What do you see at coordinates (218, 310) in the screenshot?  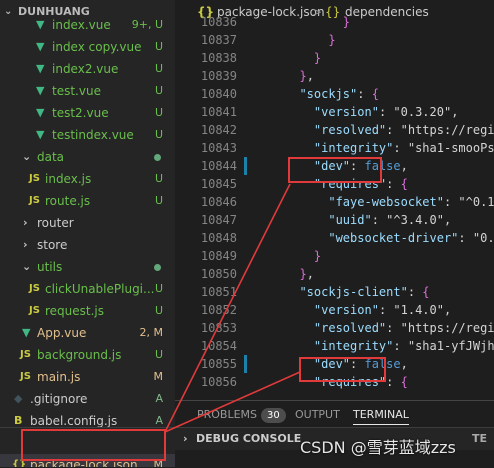 I see `line-number: 10852` at bounding box center [218, 310].